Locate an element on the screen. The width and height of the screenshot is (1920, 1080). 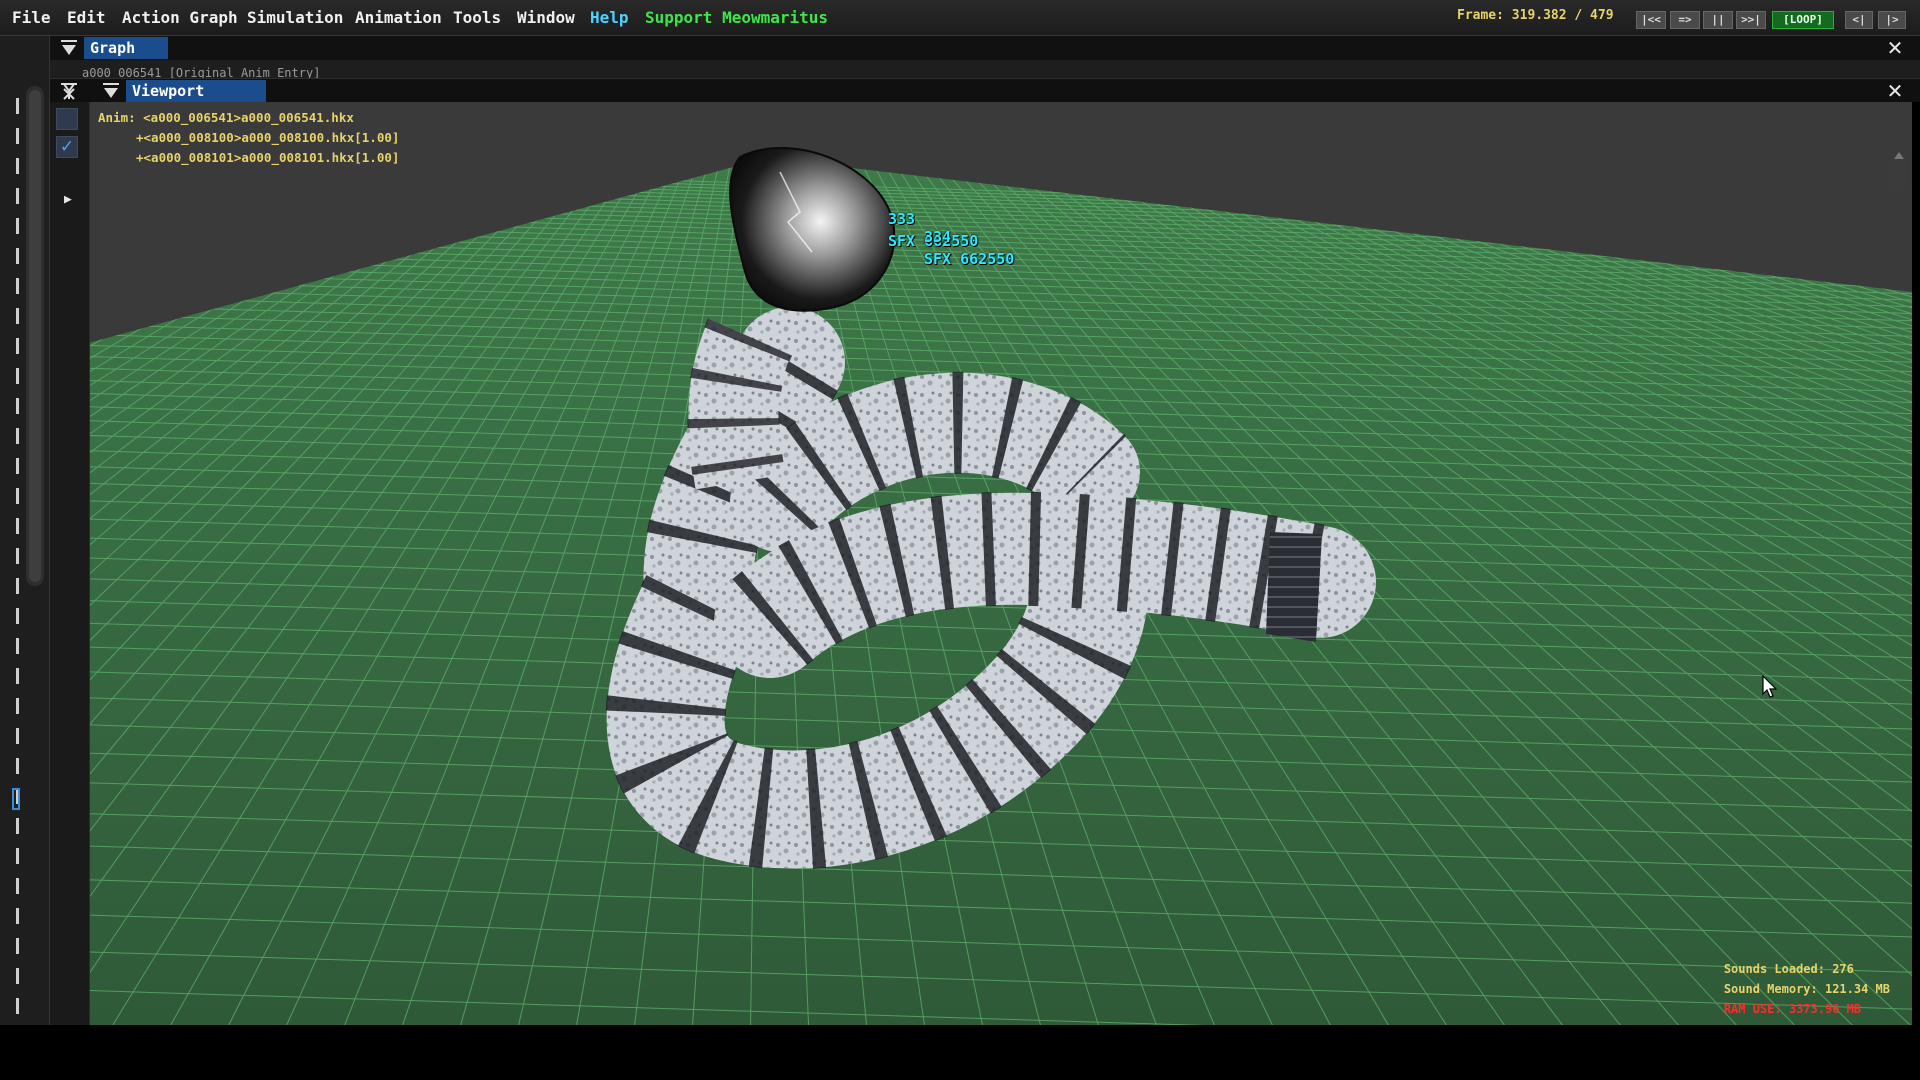
menu-simulation: Simulation is located at coordinates (295, 17).